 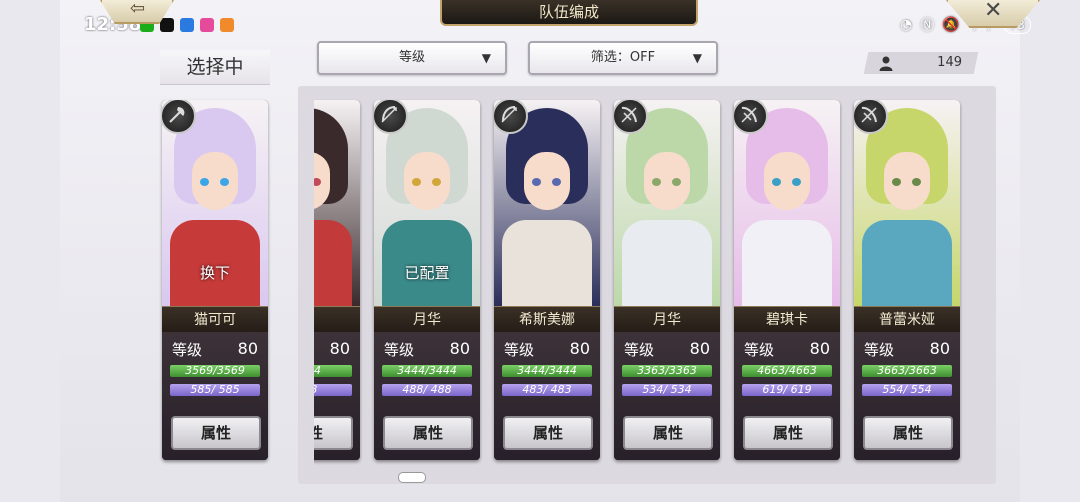 What do you see at coordinates (787, 371) in the screenshot?
I see `hp-bar: 4663/4663` at bounding box center [787, 371].